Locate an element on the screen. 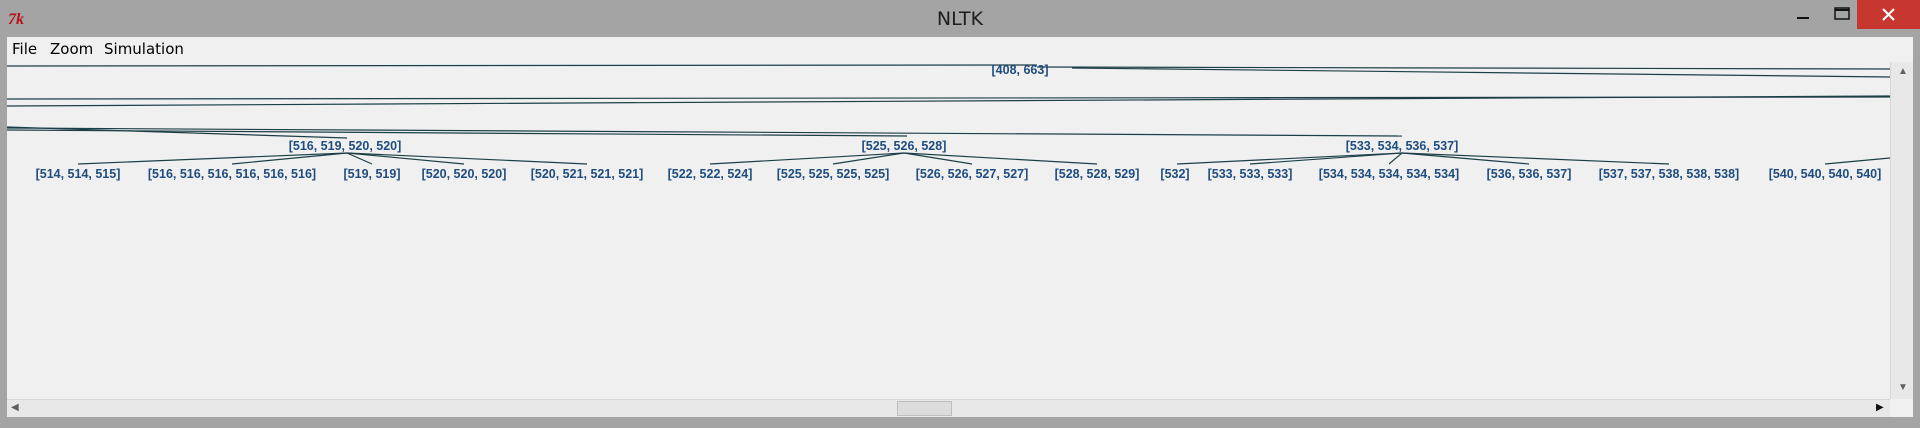  leaf-node: [520, 520, 520] is located at coordinates (464, 174).